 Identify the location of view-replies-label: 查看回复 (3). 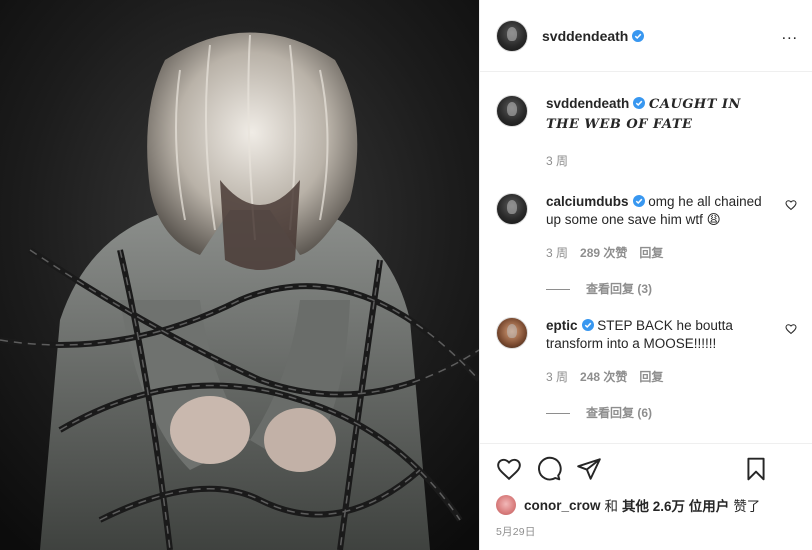
(619, 289).